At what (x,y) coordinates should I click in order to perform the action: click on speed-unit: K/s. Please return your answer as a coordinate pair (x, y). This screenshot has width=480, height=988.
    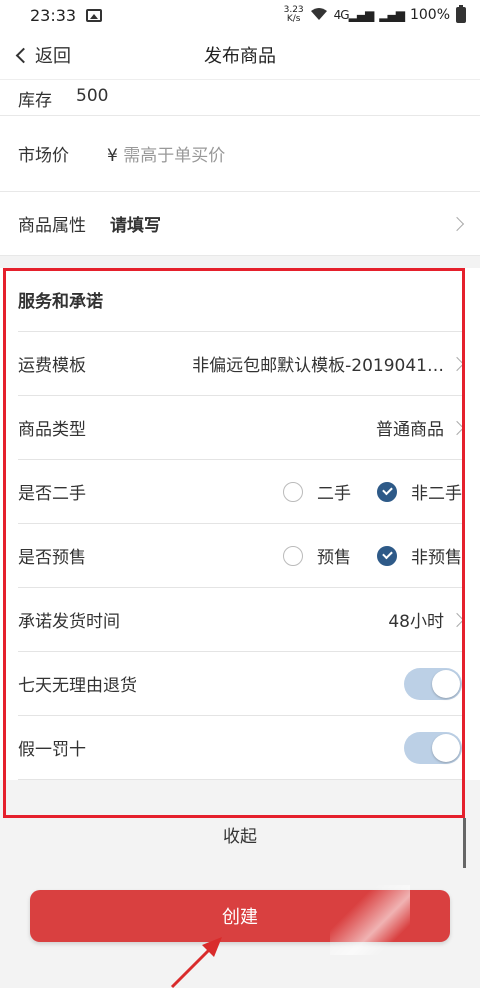
    Looking at the image, I should click on (293, 19).